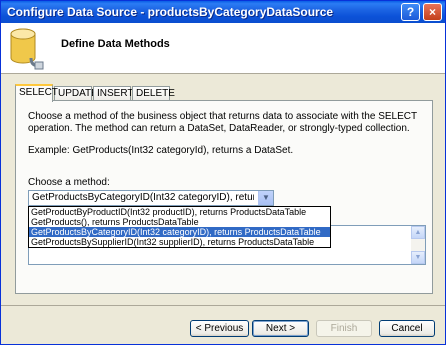 The image size is (446, 345). Describe the element at coordinates (223, 48) in the screenshot. I see `wizard-header: Define Data Methods` at that location.